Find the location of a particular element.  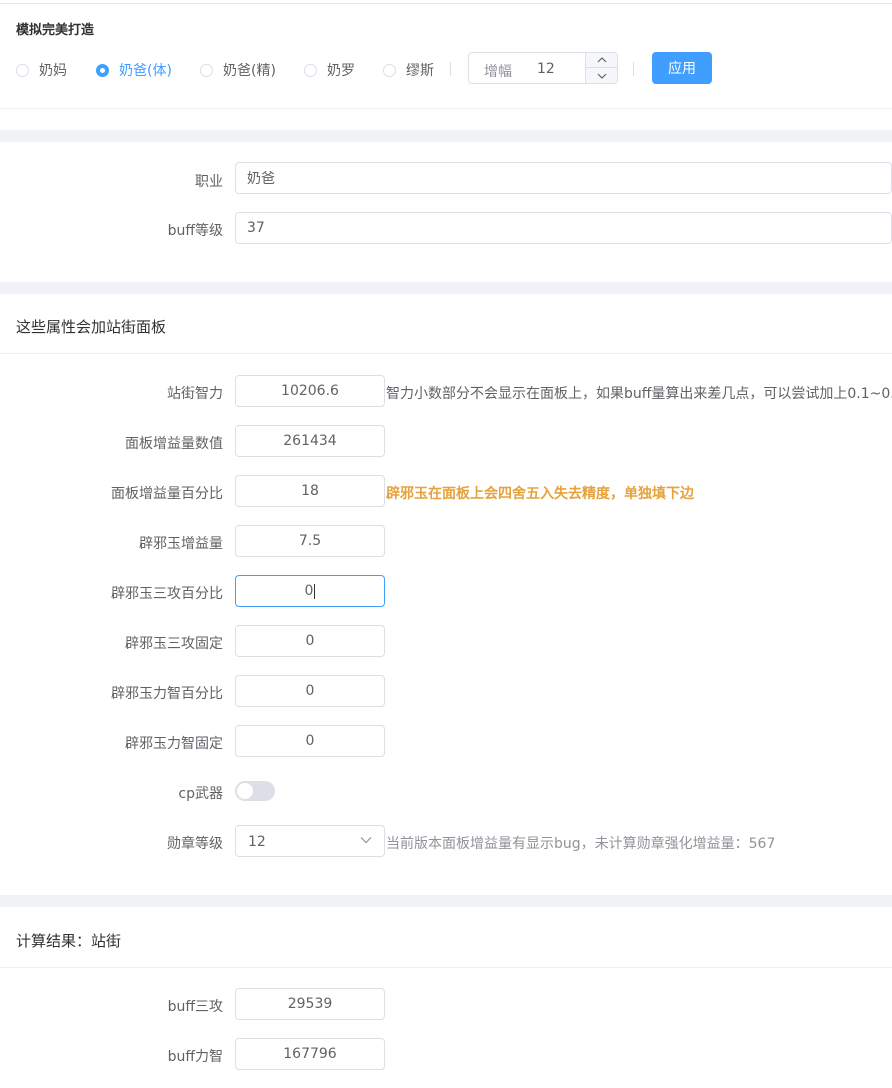

radio-label: 奶罗 is located at coordinates (341, 71).